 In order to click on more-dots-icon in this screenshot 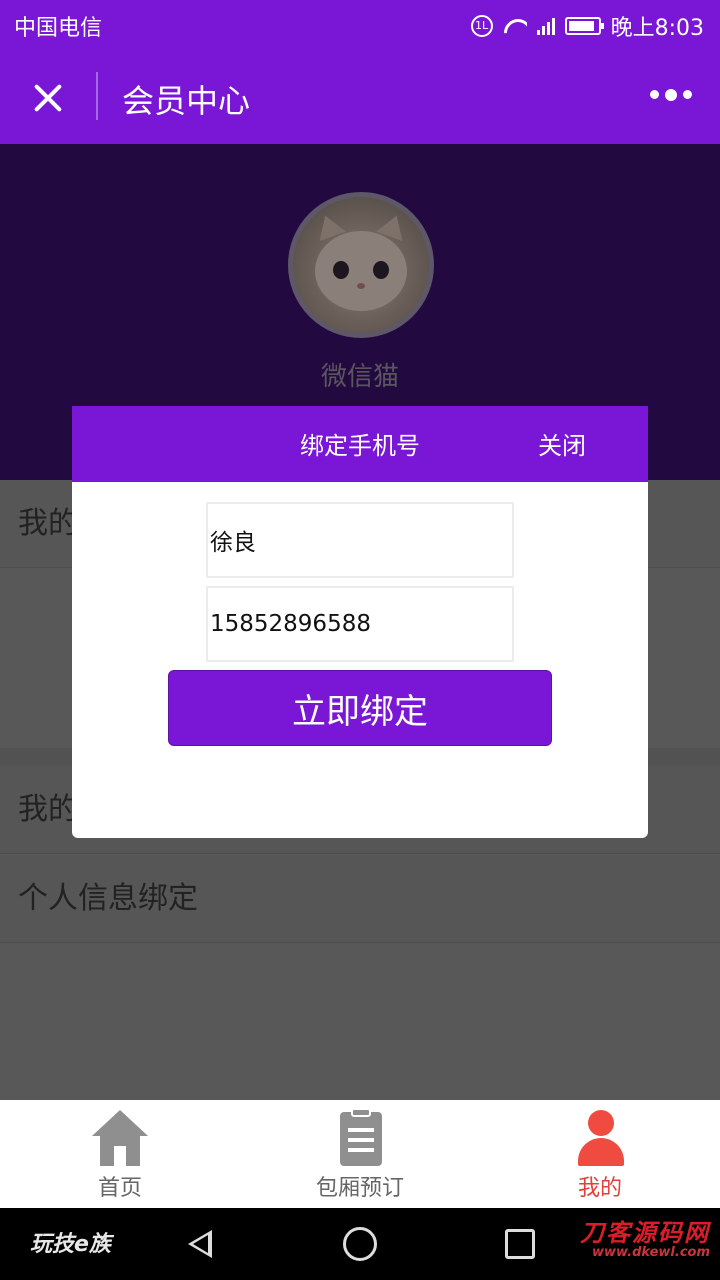, I will do `click(671, 94)`.